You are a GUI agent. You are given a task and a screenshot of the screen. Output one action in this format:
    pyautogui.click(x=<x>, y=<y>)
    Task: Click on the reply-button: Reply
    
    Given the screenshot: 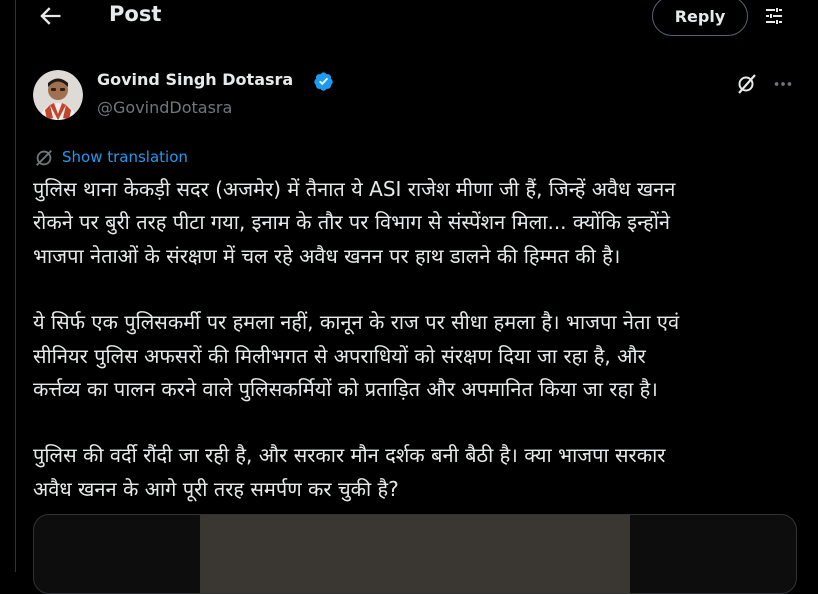 What is the action you would take?
    pyautogui.click(x=700, y=18)
    